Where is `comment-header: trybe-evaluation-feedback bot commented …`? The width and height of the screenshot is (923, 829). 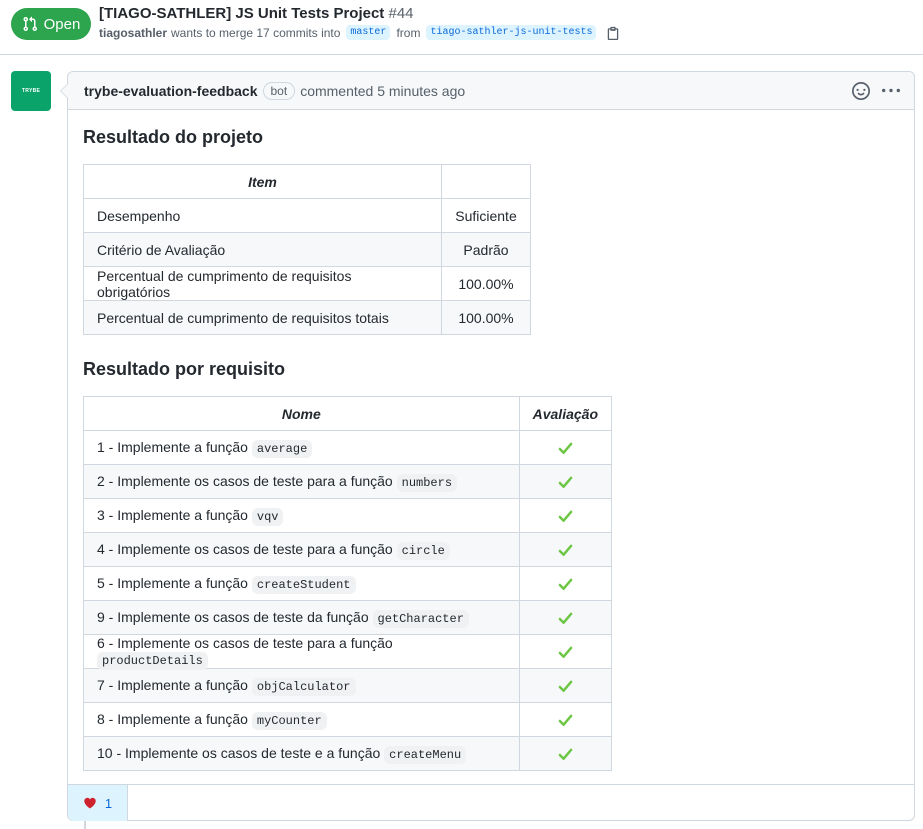 comment-header: trybe-evaluation-feedback bot commented … is located at coordinates (491, 91).